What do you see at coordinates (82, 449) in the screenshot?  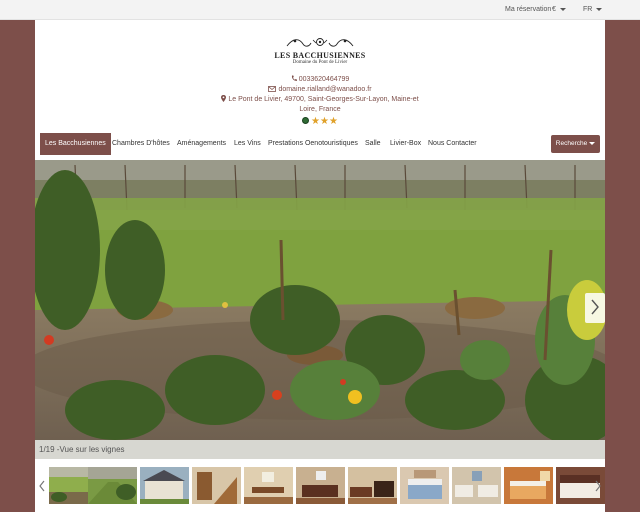 I see `slide-caption: 1/19 -Vue sur les vignes` at bounding box center [82, 449].